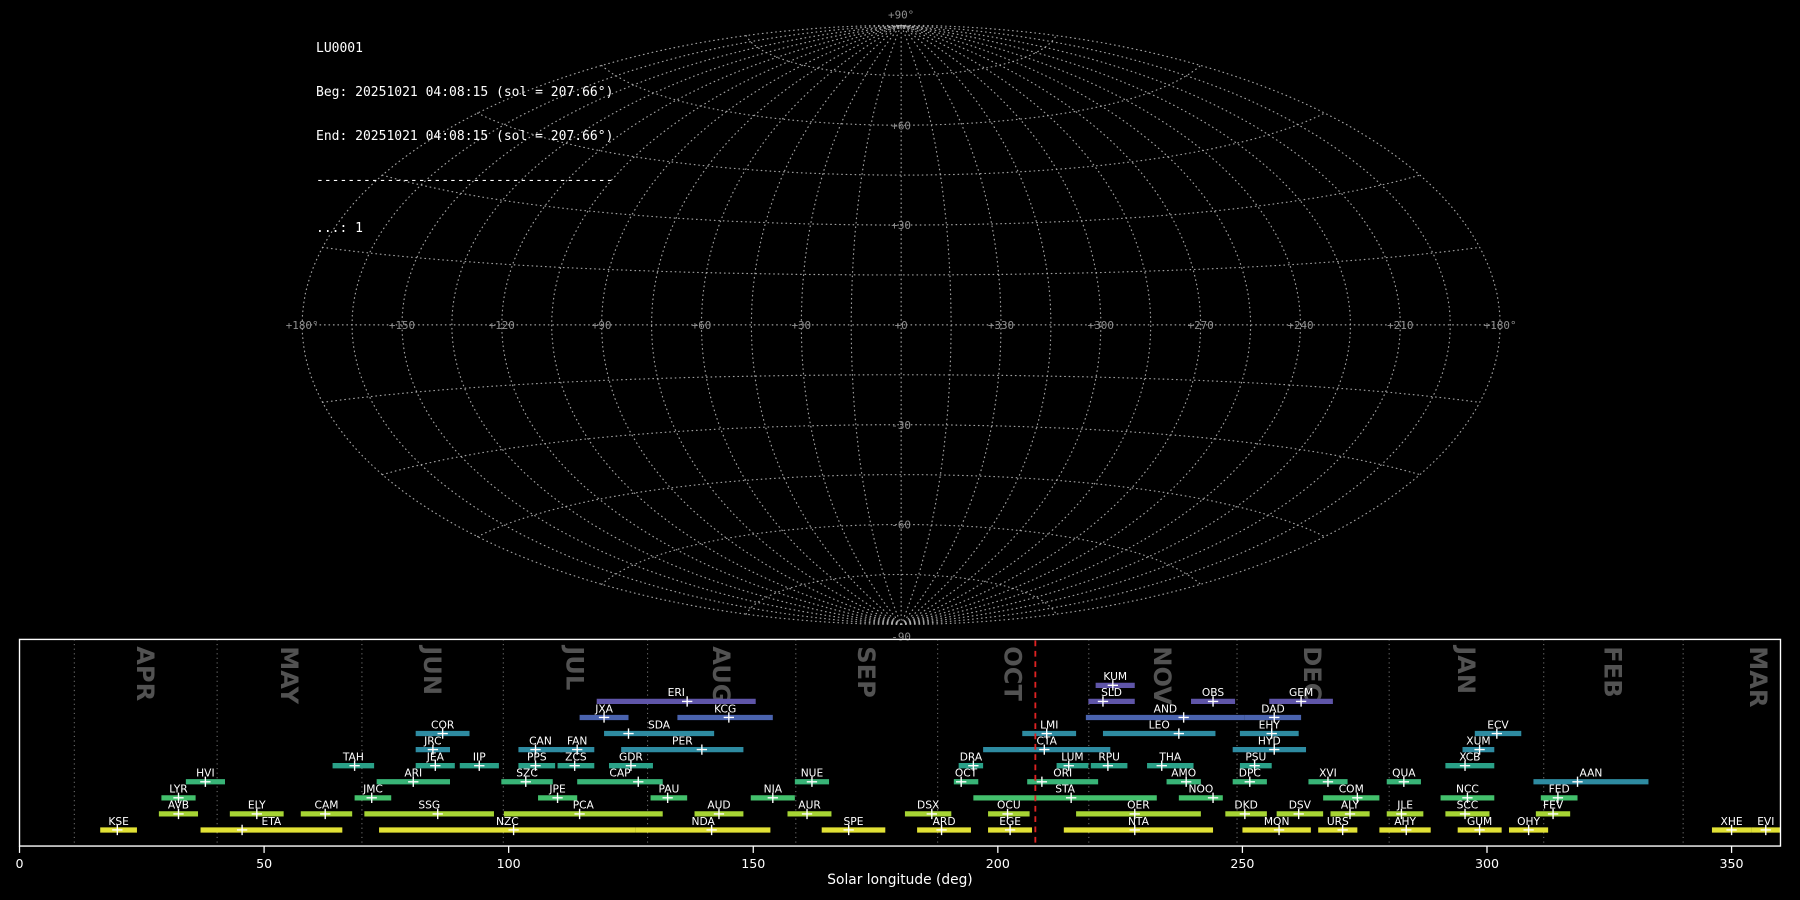 The height and width of the screenshot is (900, 1800). I want to click on map-lon-label: +180°, so click(1500, 325).